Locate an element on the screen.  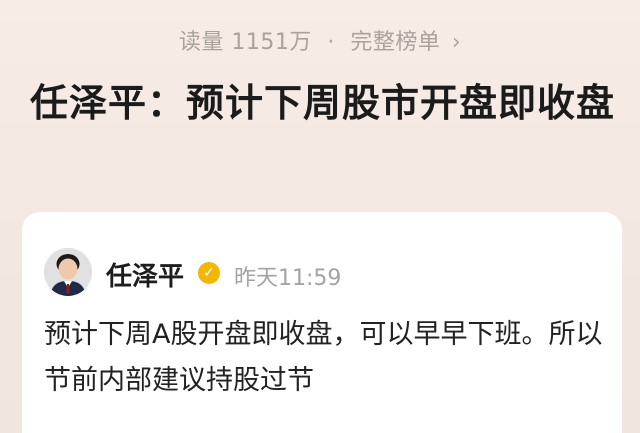
full-list-label: 完整榜单 is located at coordinates (395, 42).